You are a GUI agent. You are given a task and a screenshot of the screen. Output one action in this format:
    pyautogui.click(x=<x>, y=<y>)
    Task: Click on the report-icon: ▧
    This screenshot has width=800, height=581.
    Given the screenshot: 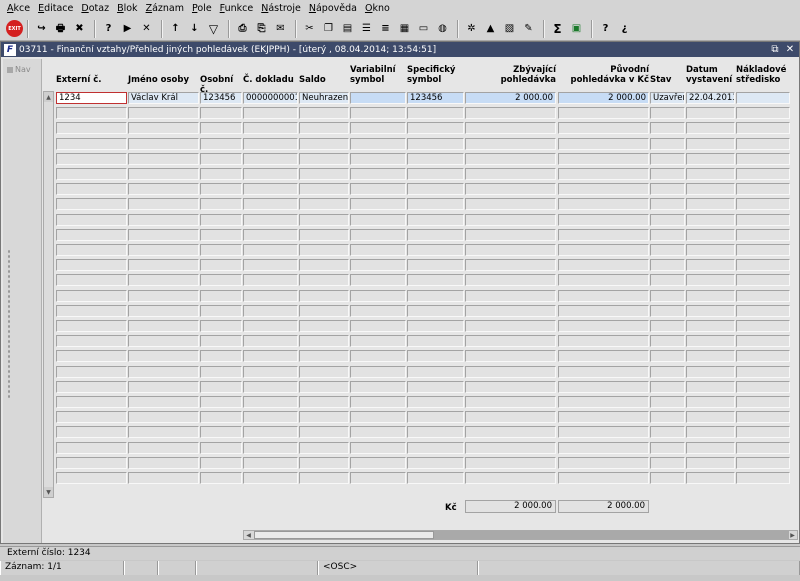 What is the action you would take?
    pyautogui.click(x=509, y=28)
    